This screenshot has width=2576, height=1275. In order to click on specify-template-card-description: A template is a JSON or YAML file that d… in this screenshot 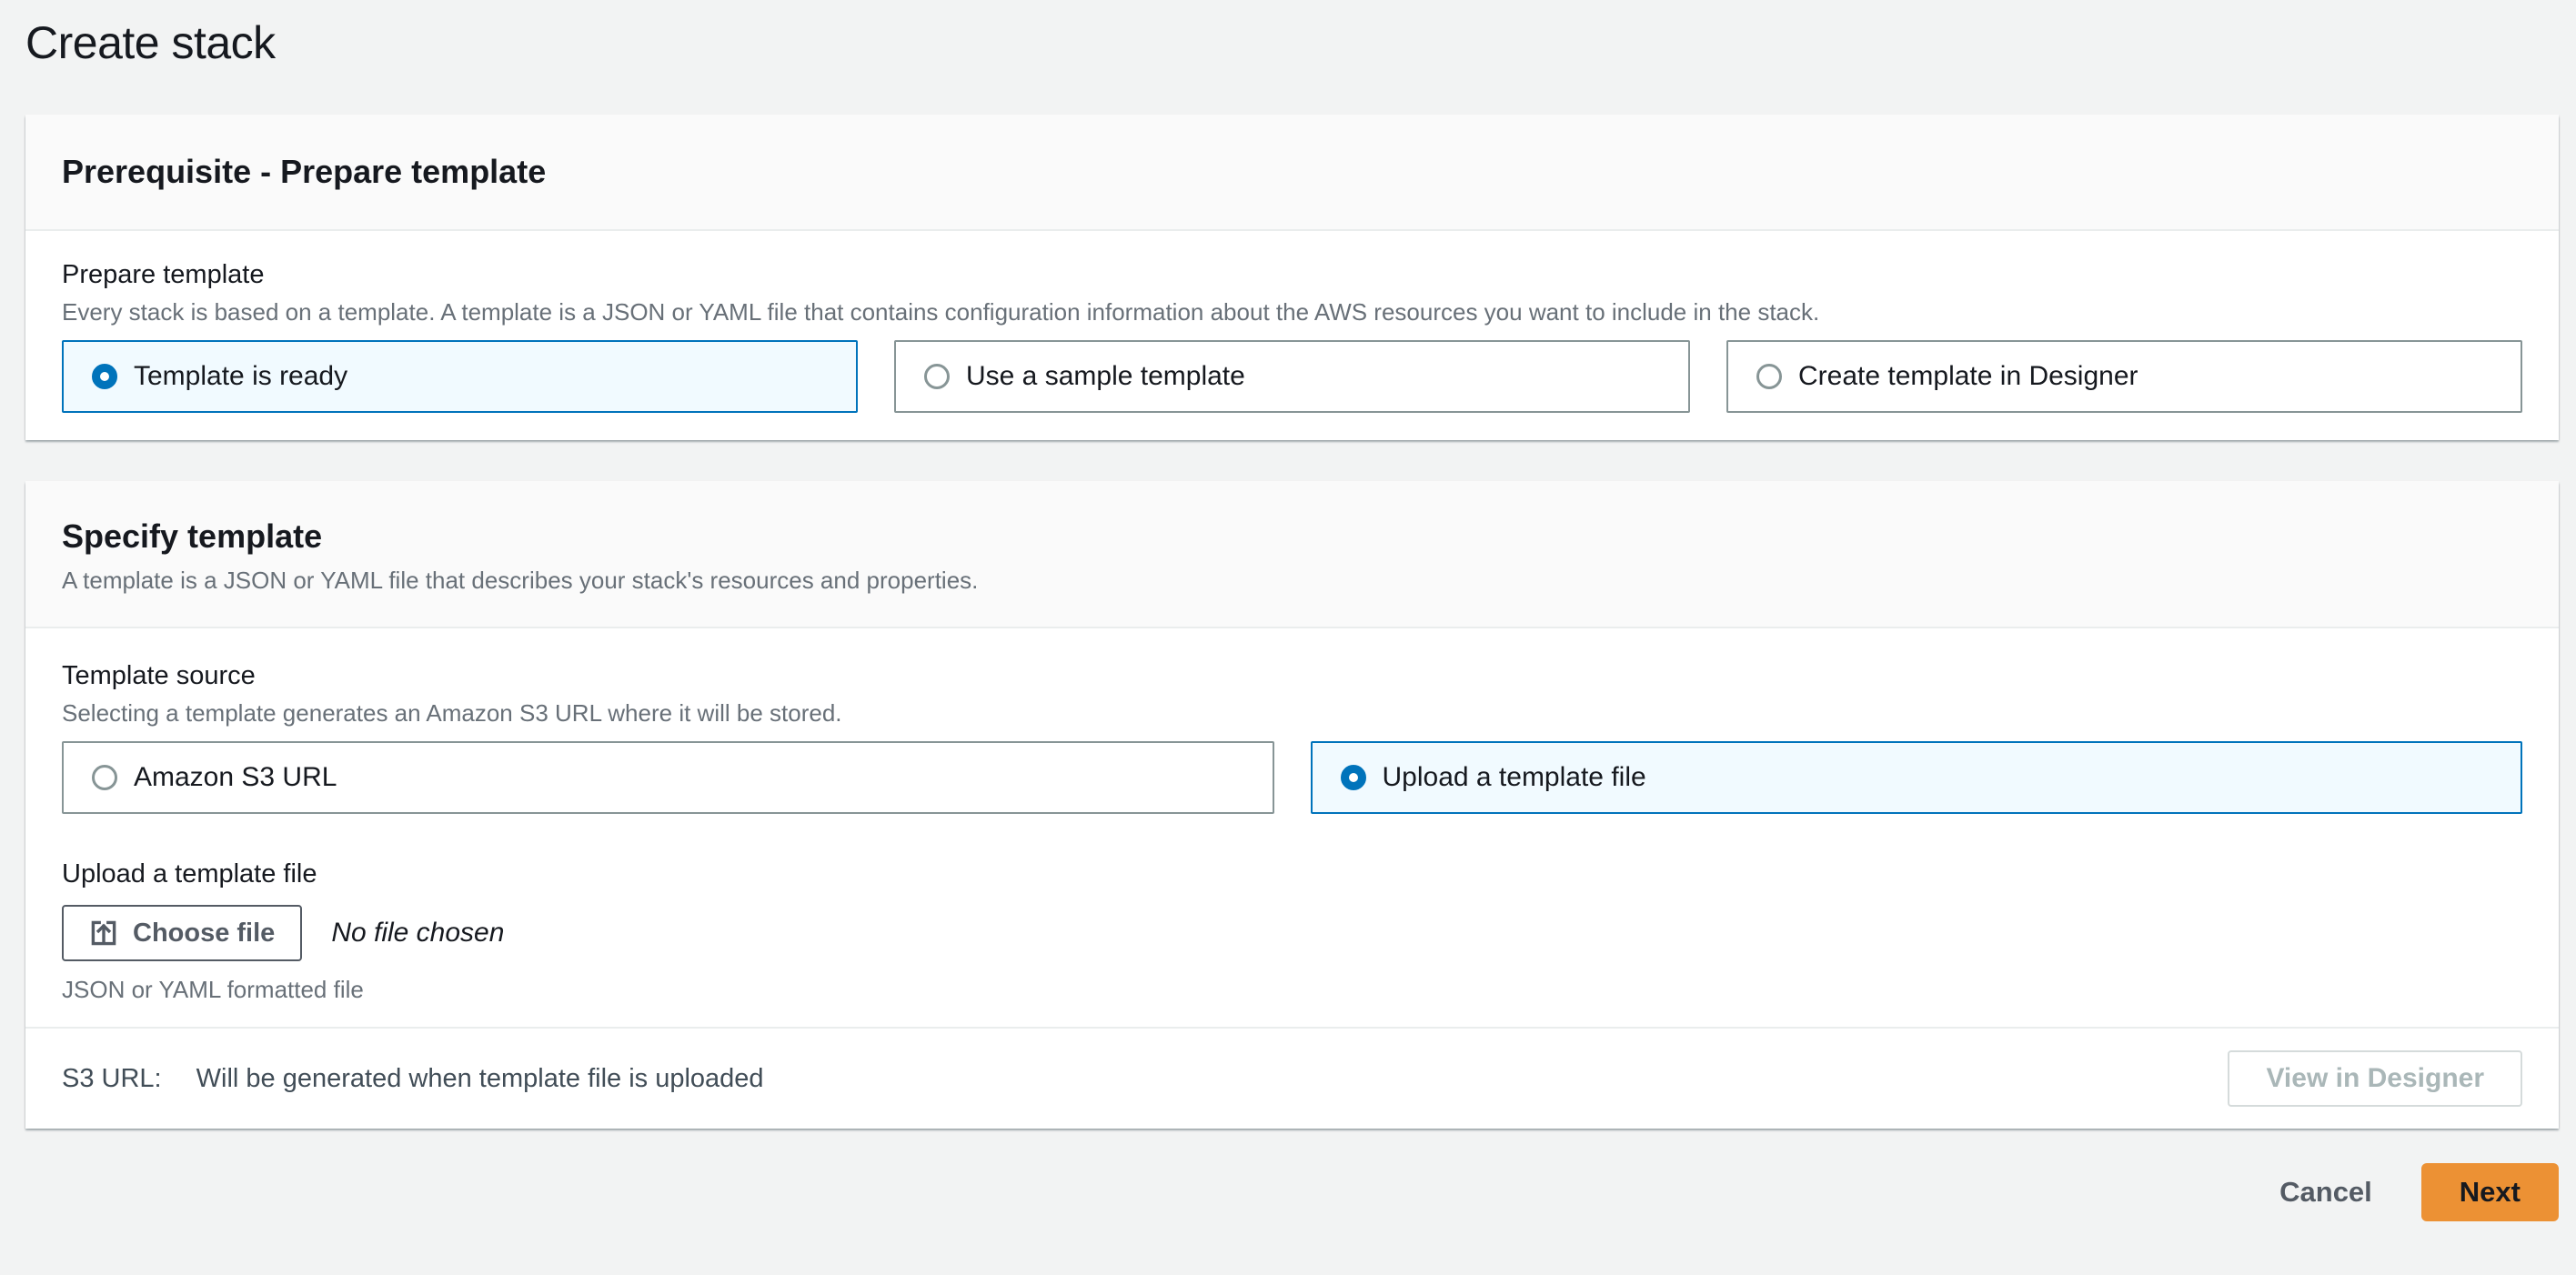, I will do `click(520, 580)`.